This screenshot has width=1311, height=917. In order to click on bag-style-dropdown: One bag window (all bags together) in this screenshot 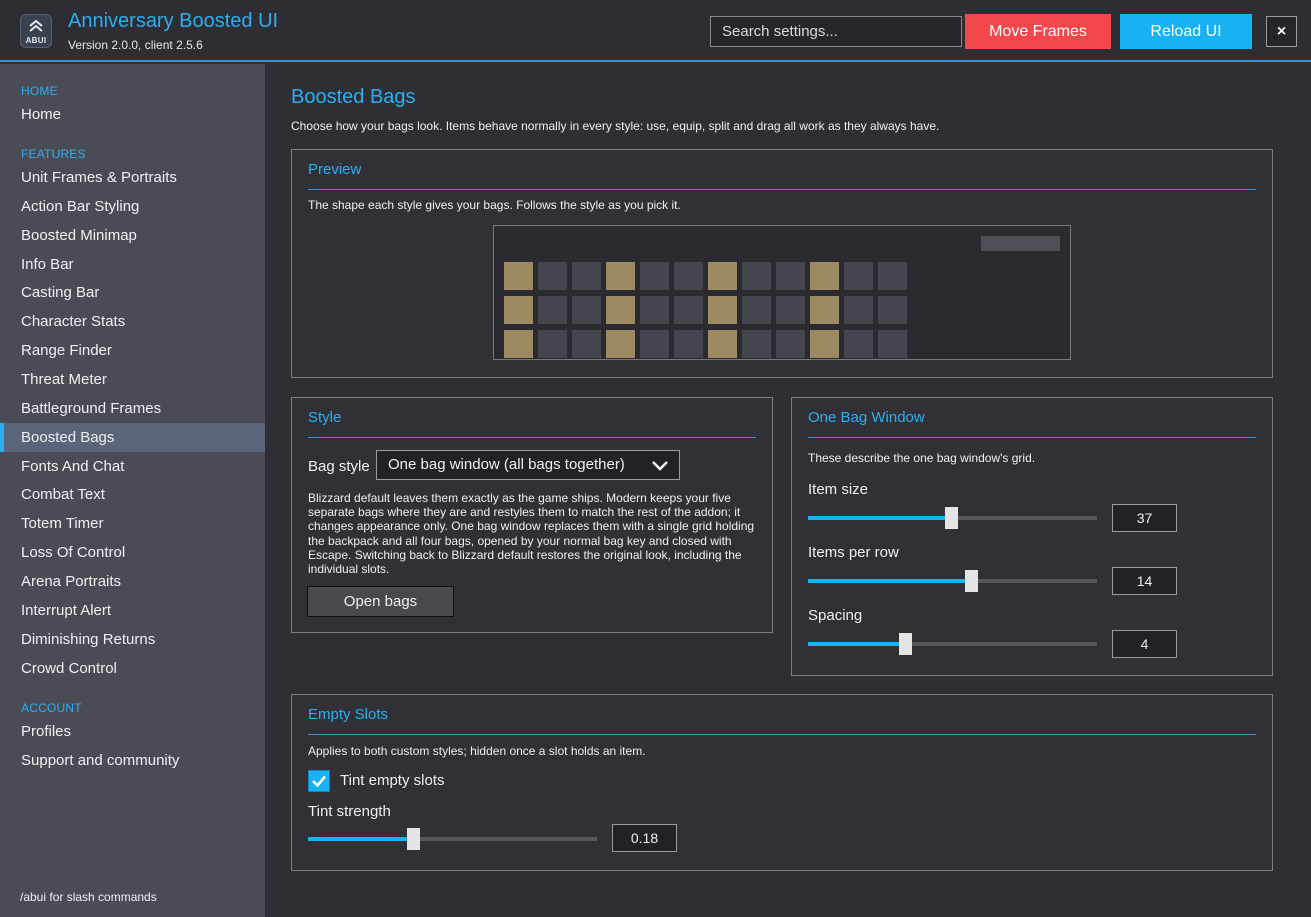, I will do `click(528, 465)`.